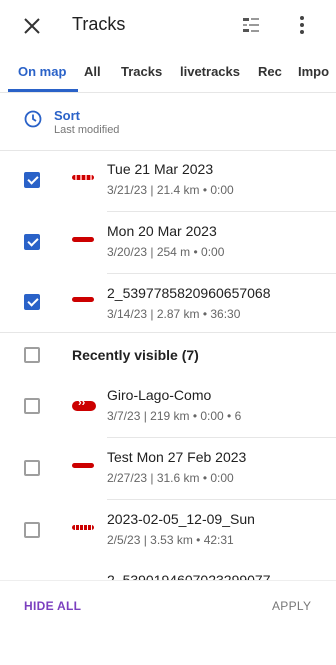  What do you see at coordinates (168, 622) in the screenshot?
I see `bottom-action-bar: HIDE ALL APPLY` at bounding box center [168, 622].